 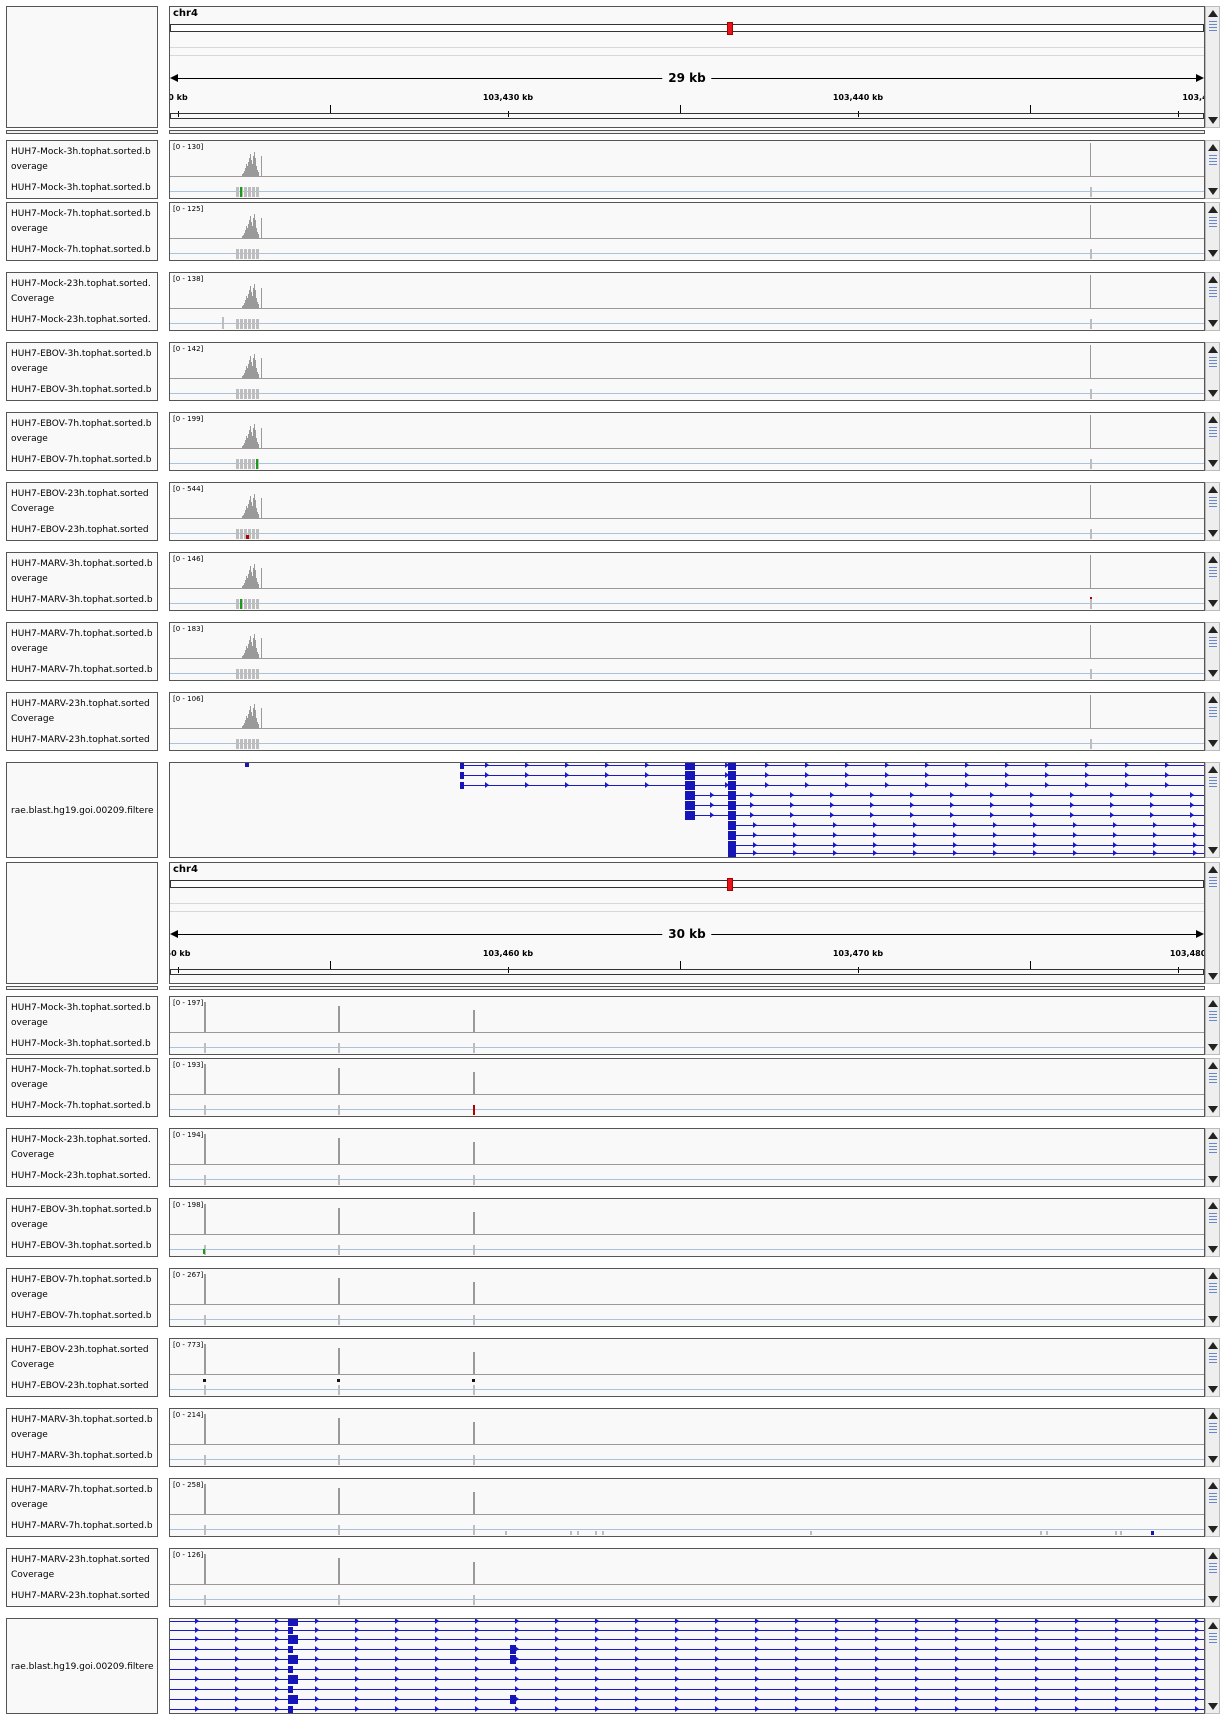 What do you see at coordinates (687, 651) in the screenshot?
I see `track-data-panel: [0 - 183]` at bounding box center [687, 651].